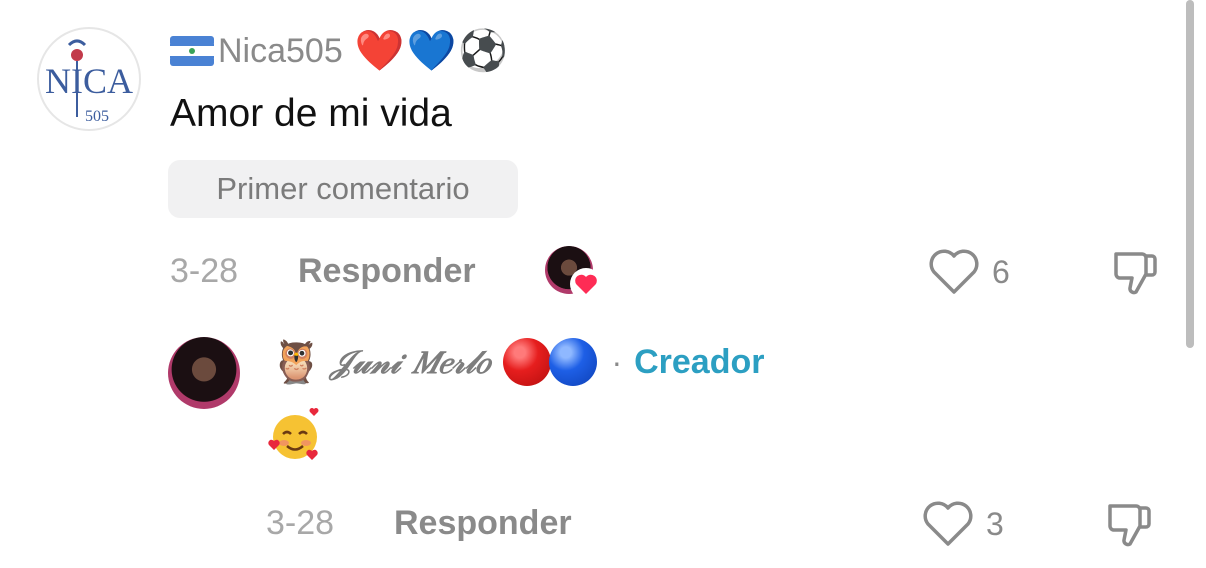  What do you see at coordinates (1190, 174) in the screenshot?
I see `scrollbar` at bounding box center [1190, 174].